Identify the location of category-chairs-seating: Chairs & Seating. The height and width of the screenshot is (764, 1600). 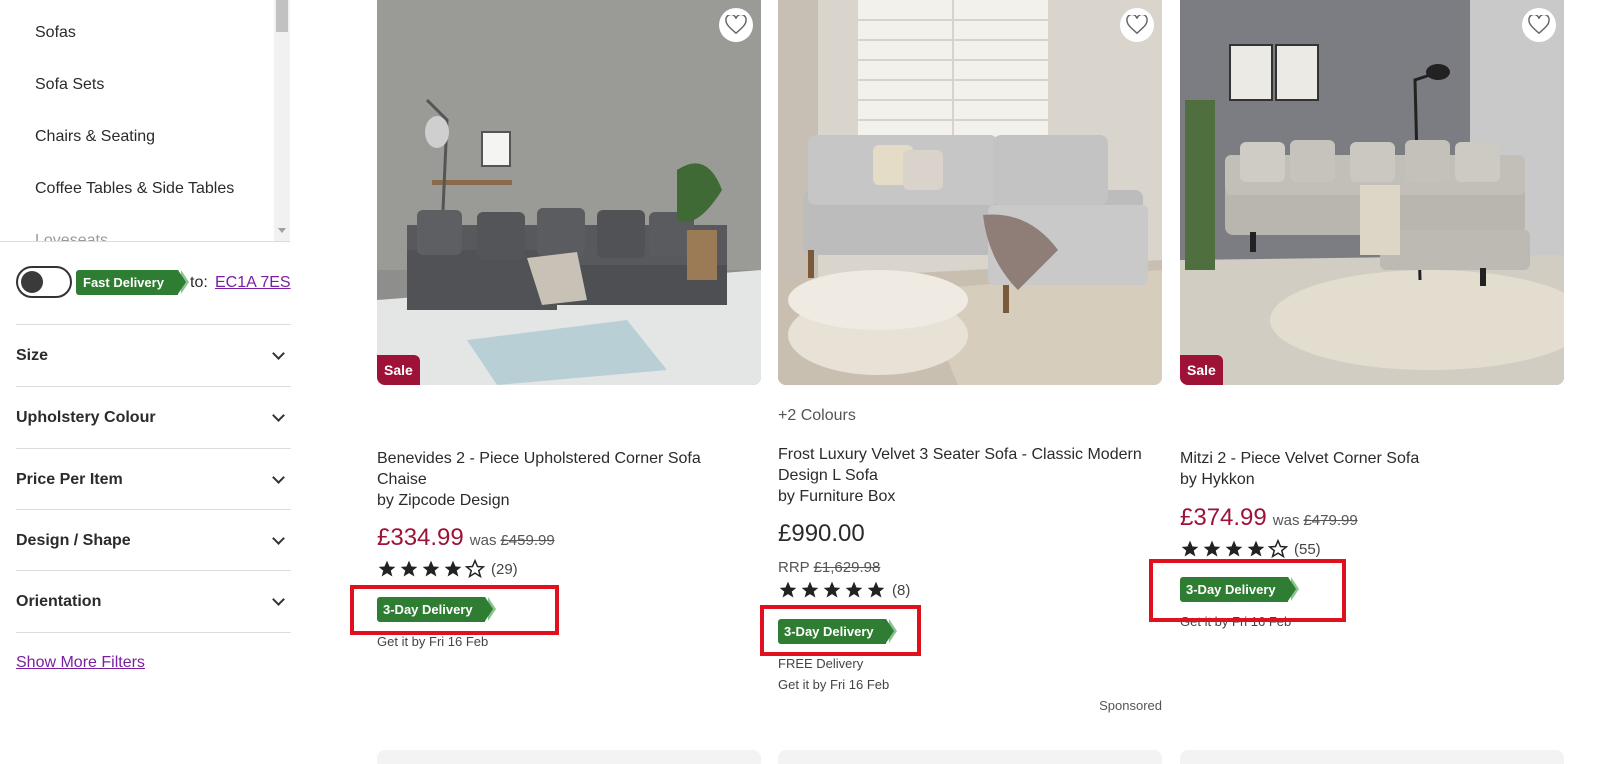
(95, 137).